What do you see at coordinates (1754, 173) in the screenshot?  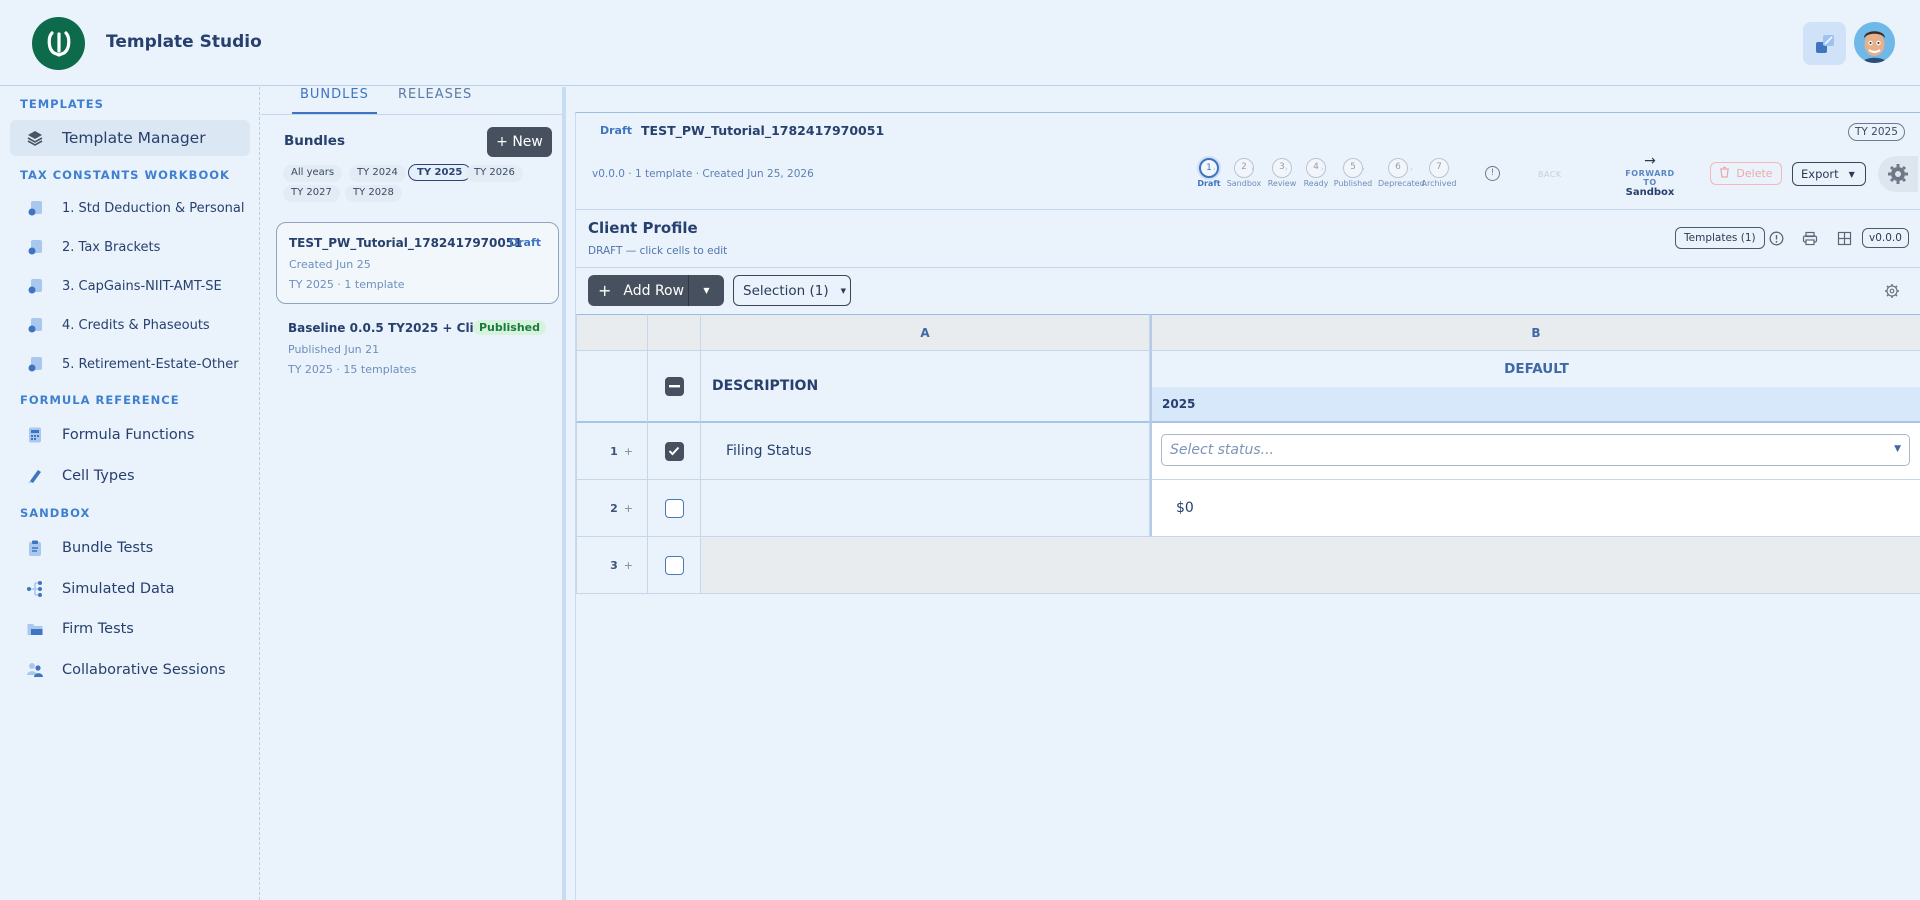 I see `delete-label: Delete` at bounding box center [1754, 173].